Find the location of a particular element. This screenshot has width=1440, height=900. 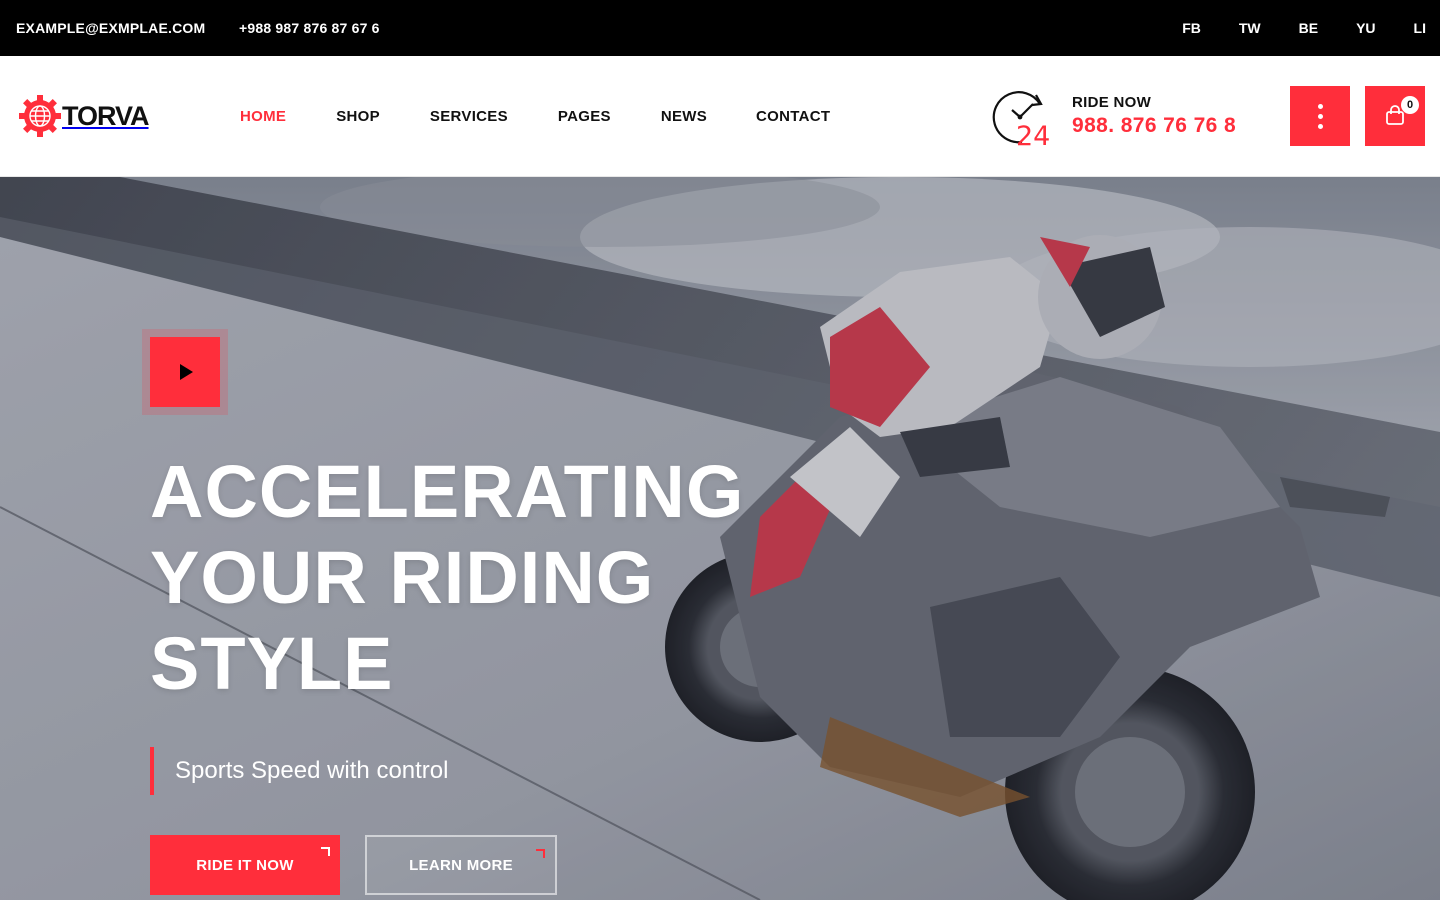

cart-count-badge: 0 is located at coordinates (1410, 105).